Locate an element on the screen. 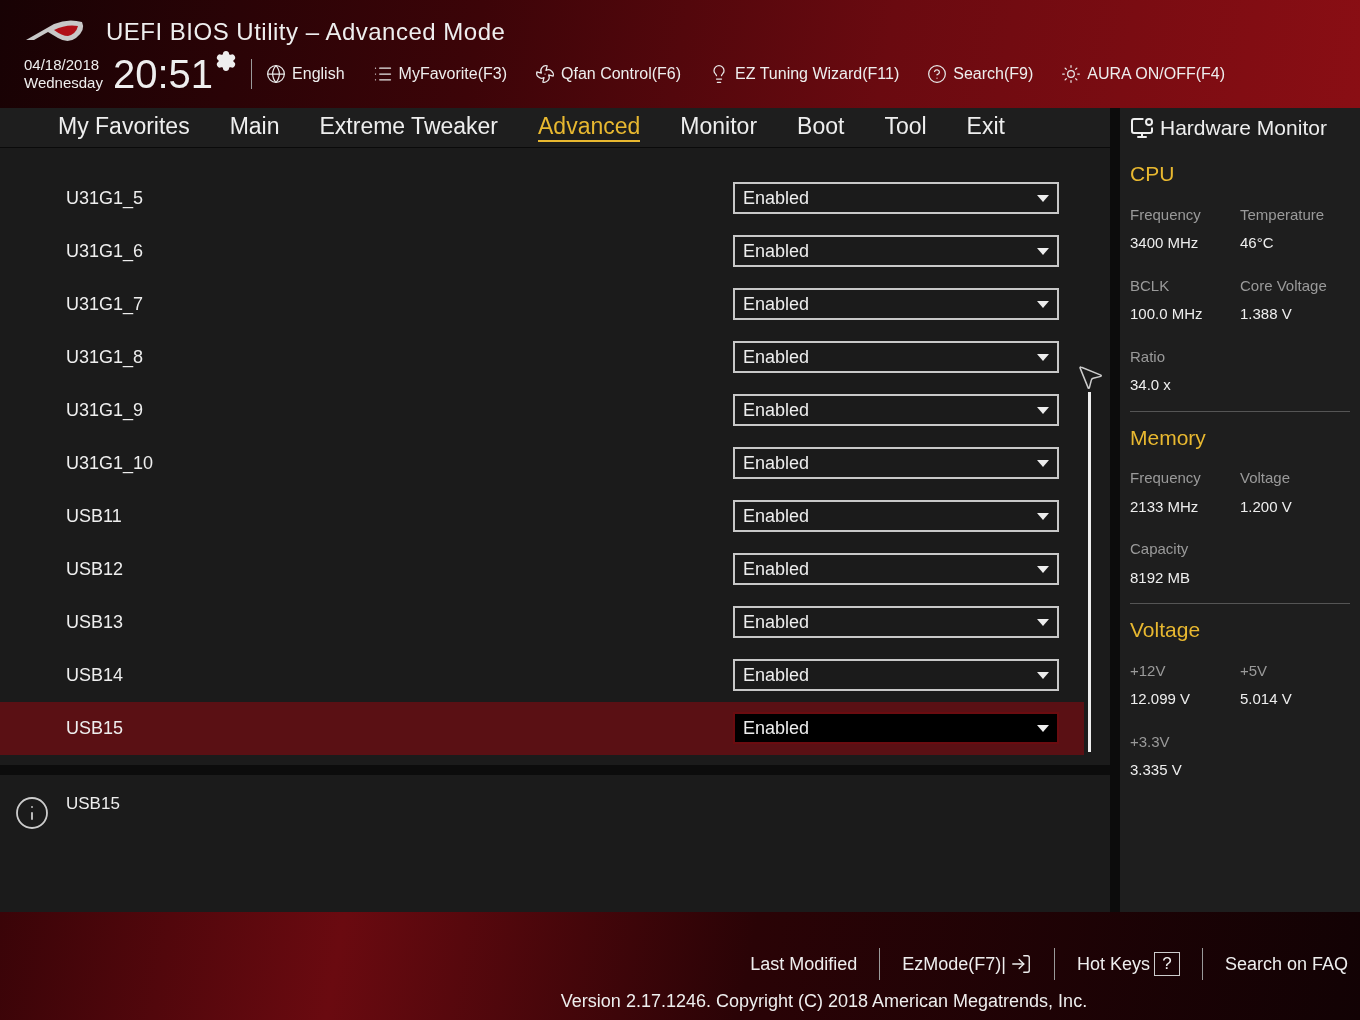  footer-link: EzMode(F7)| is located at coordinates (967, 964).